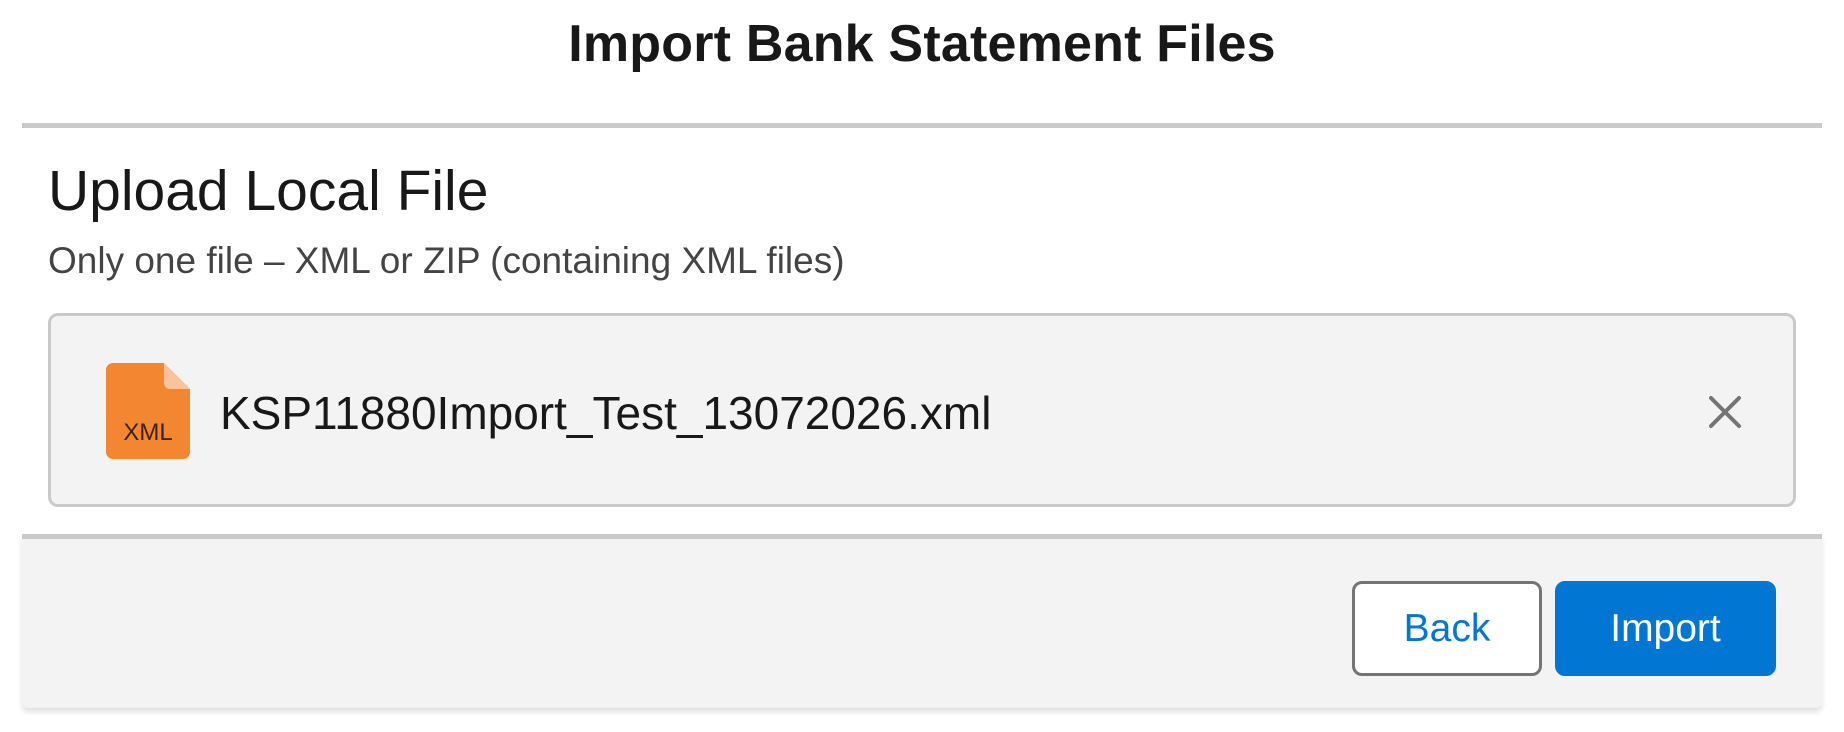  Describe the element at coordinates (147, 432) in the screenshot. I see `file-type-label: XML` at that location.